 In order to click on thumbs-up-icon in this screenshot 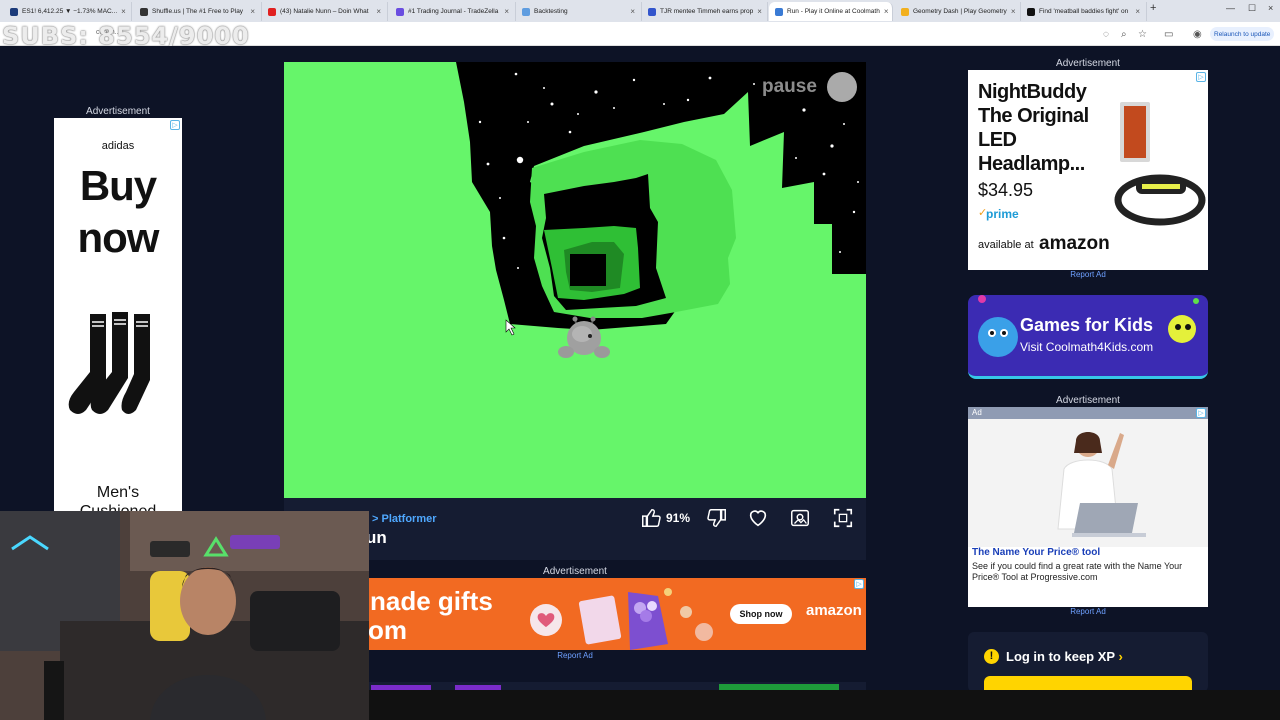, I will do `click(651, 518)`.